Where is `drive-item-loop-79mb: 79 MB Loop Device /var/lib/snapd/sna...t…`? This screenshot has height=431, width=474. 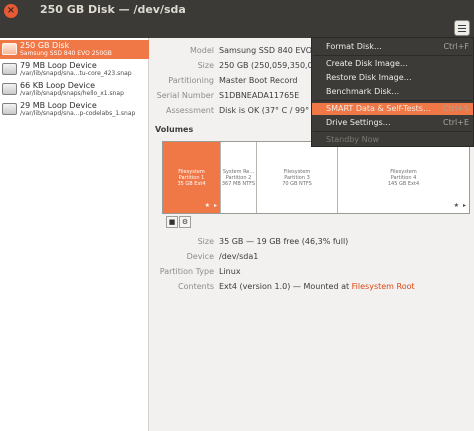 drive-item-loop-79mb: 79 MB Loop Device /var/lib/snapd/sna...t… is located at coordinates (74, 69).